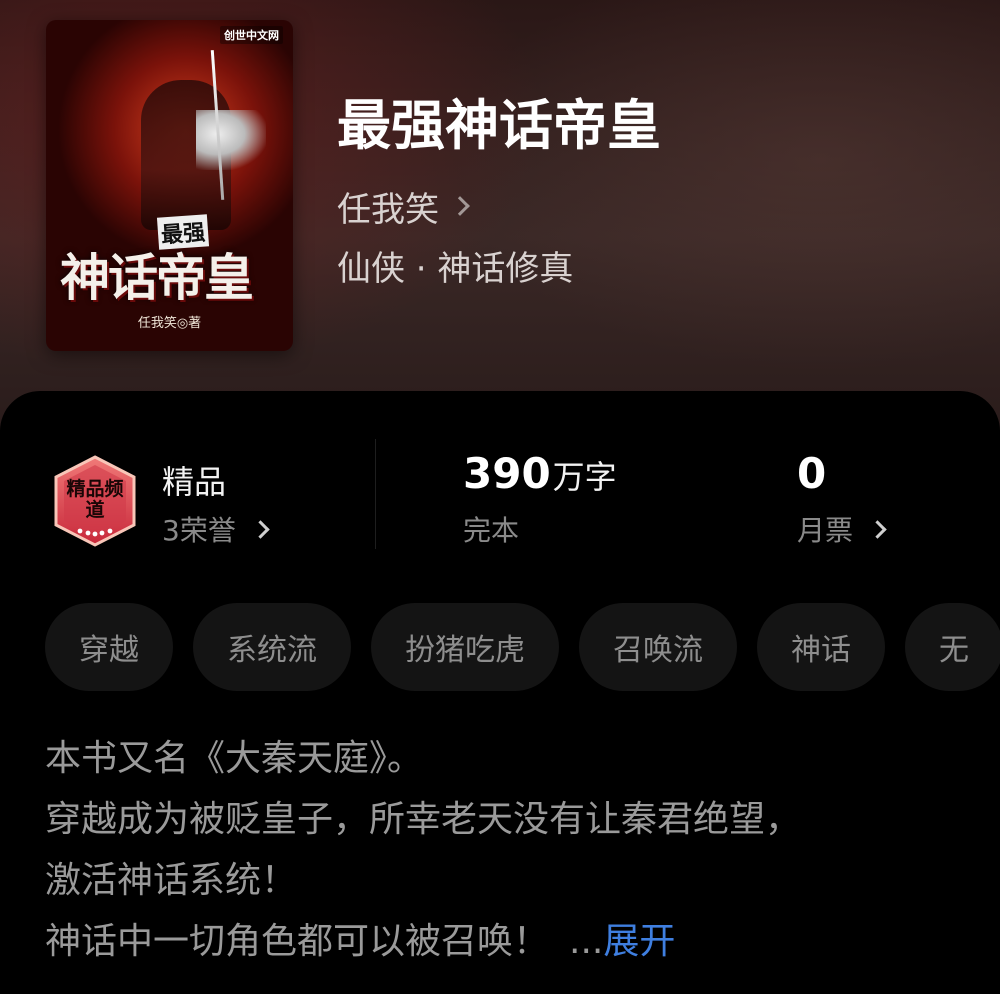 The width and height of the screenshot is (1000, 994). I want to click on tag-chip: 无, so click(952, 647).